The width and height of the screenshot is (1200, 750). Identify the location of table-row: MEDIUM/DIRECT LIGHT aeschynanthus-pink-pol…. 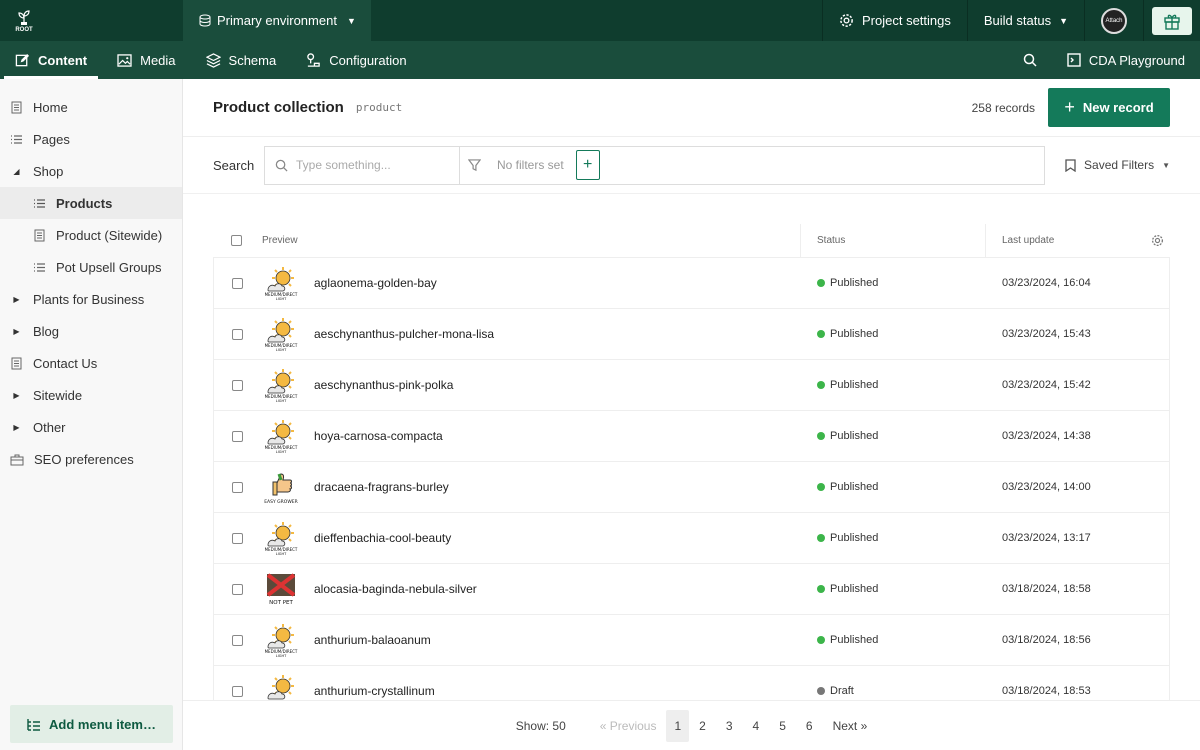
(691, 385).